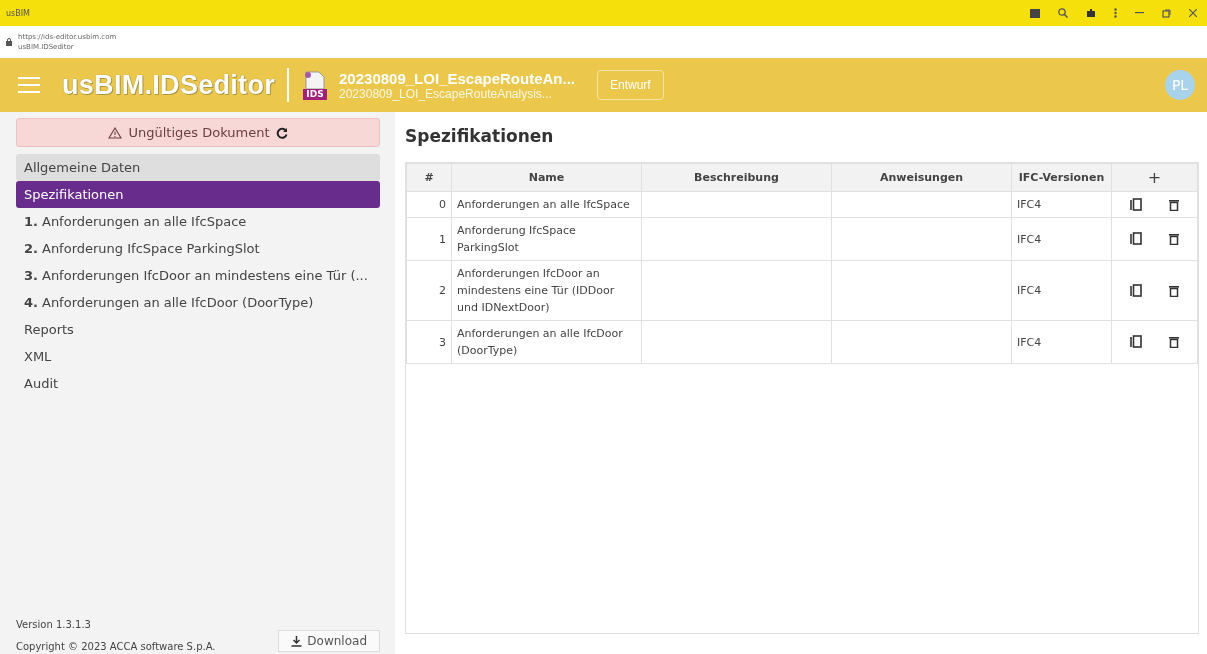  What do you see at coordinates (315, 94) in the screenshot?
I see `file-type-label: IDS` at bounding box center [315, 94].